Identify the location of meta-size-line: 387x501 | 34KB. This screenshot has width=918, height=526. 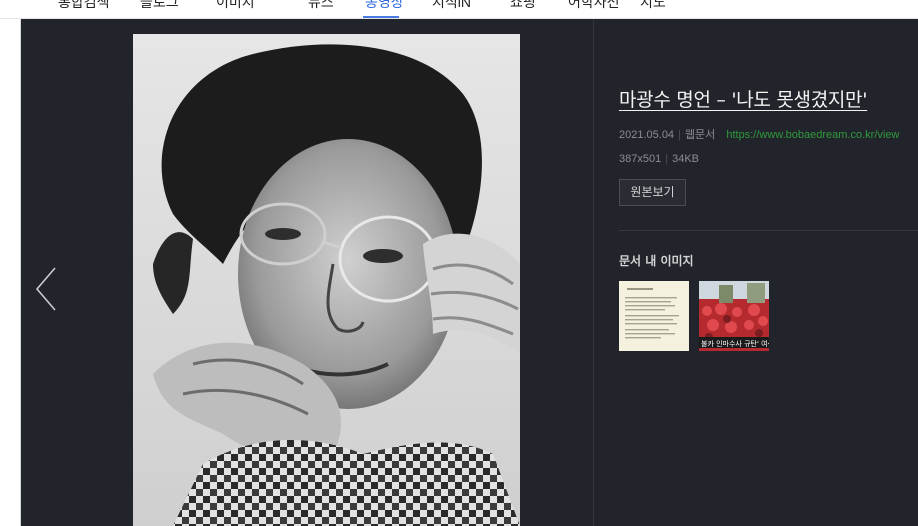
(659, 159).